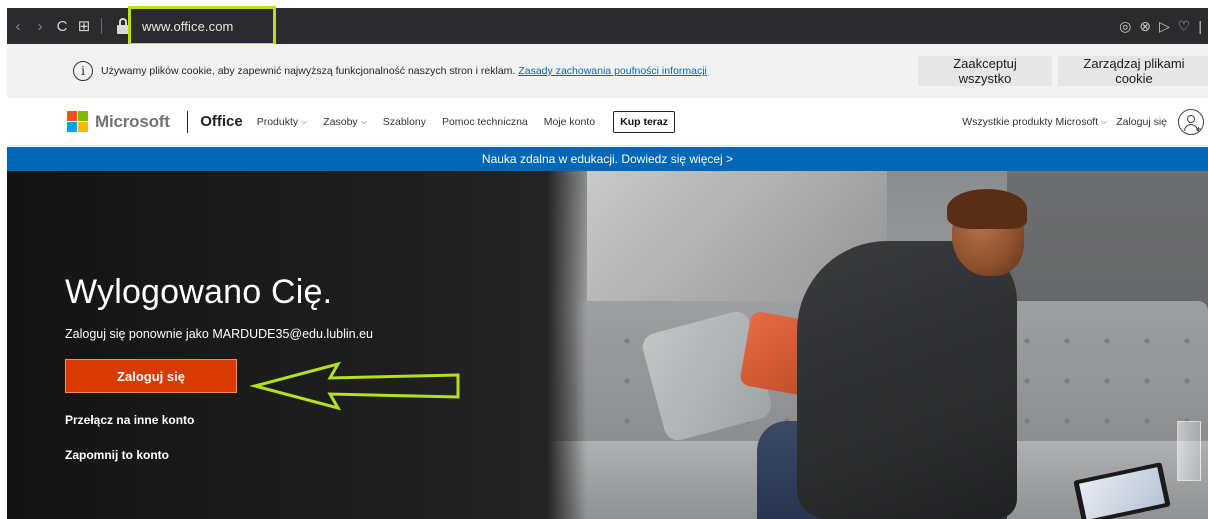 Image resolution: width=1208 pixels, height=519 pixels. What do you see at coordinates (612, 71) in the screenshot?
I see `privacy-policy-link: Zasady zachowania poufności informacji` at bounding box center [612, 71].